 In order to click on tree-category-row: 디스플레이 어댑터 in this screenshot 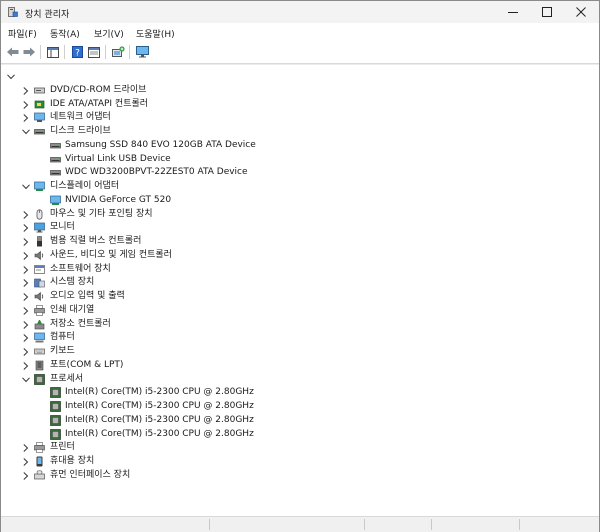, I will do `click(296, 186)`.